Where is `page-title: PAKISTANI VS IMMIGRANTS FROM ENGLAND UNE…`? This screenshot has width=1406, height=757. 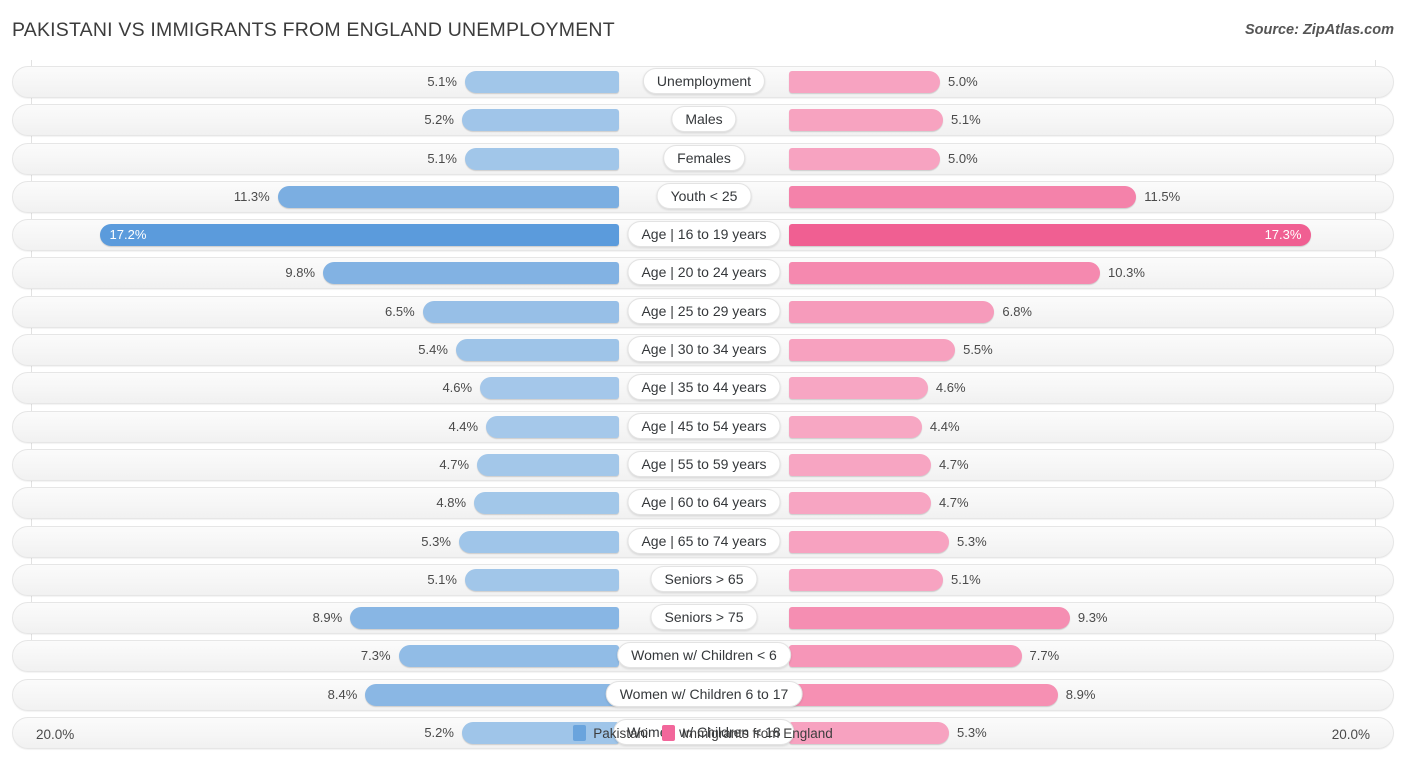
page-title: PAKISTANI VS IMMIGRANTS FROM ENGLAND UNE… is located at coordinates (313, 30).